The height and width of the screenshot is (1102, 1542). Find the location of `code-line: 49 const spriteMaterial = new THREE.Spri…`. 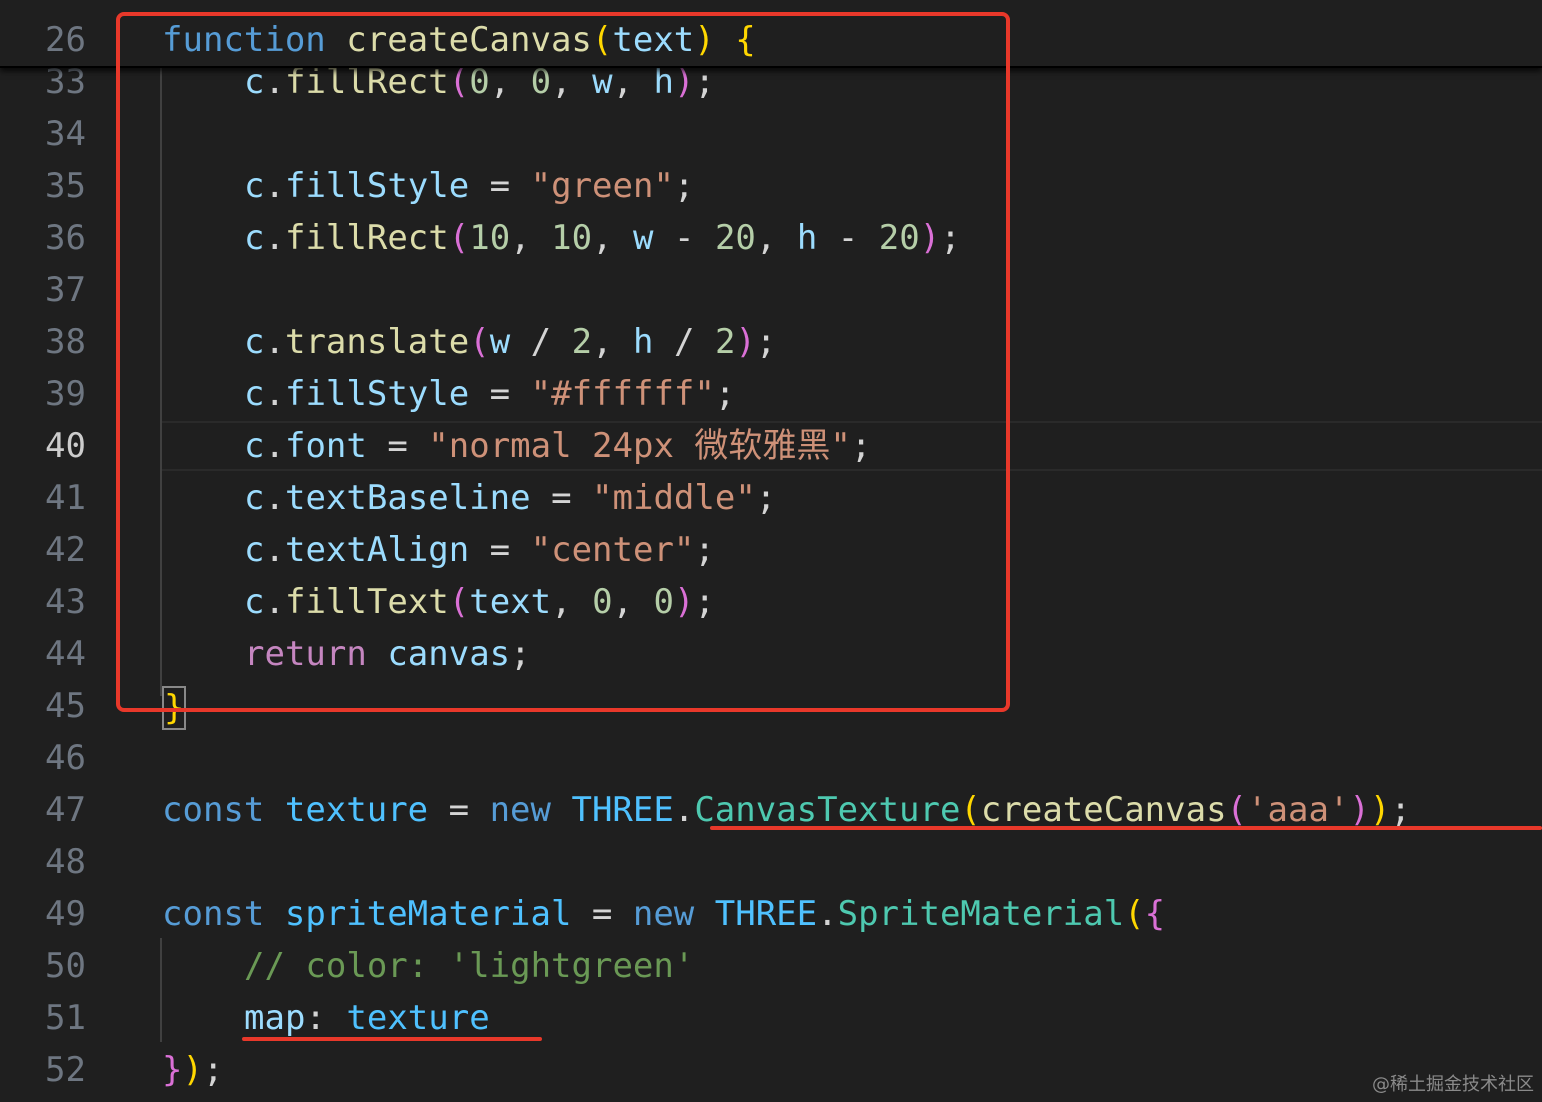

code-line: 49 const spriteMaterial = new THREE.Spri… is located at coordinates (771, 914).